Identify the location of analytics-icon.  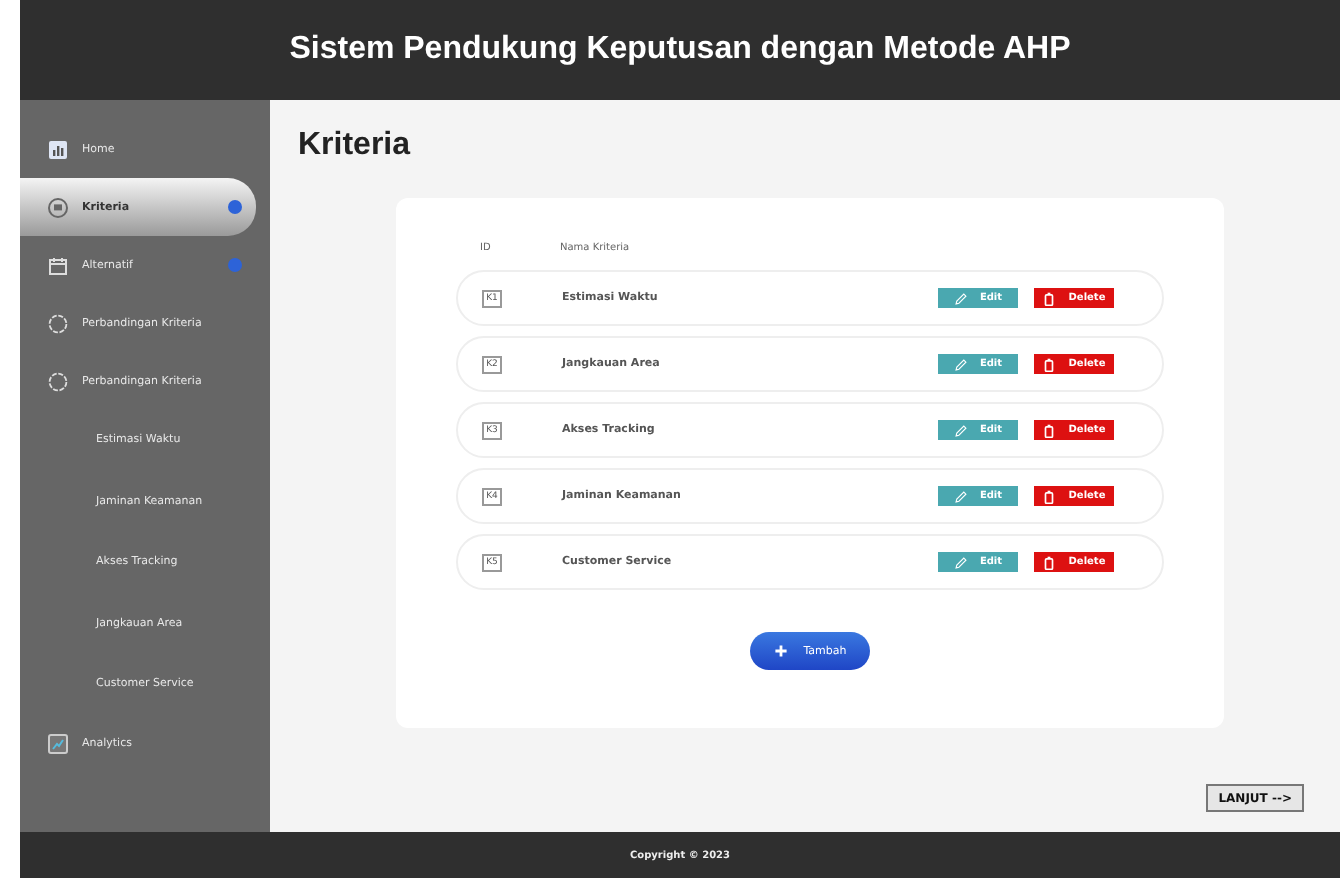
(58, 744).